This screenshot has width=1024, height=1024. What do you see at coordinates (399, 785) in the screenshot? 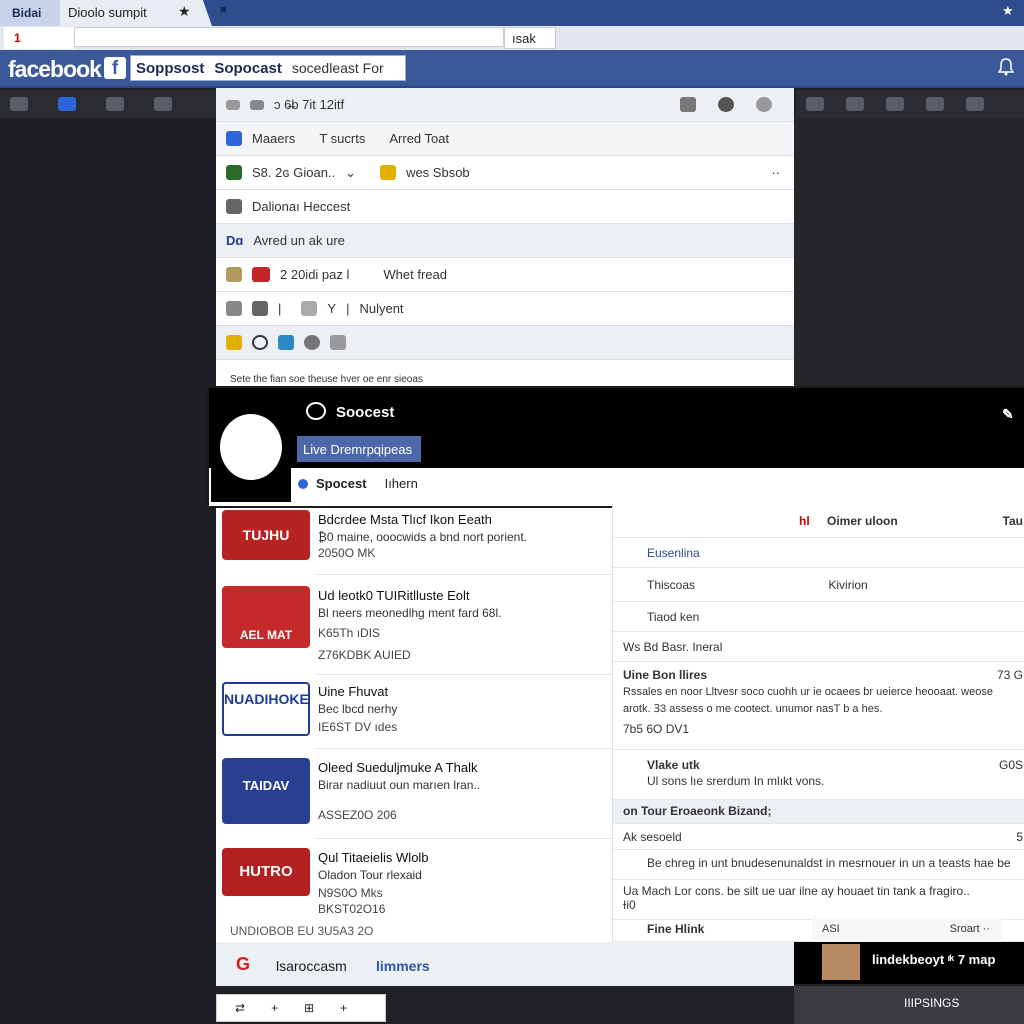
I see `item-desc: Birar nadiuut oun marıen lran..` at bounding box center [399, 785].